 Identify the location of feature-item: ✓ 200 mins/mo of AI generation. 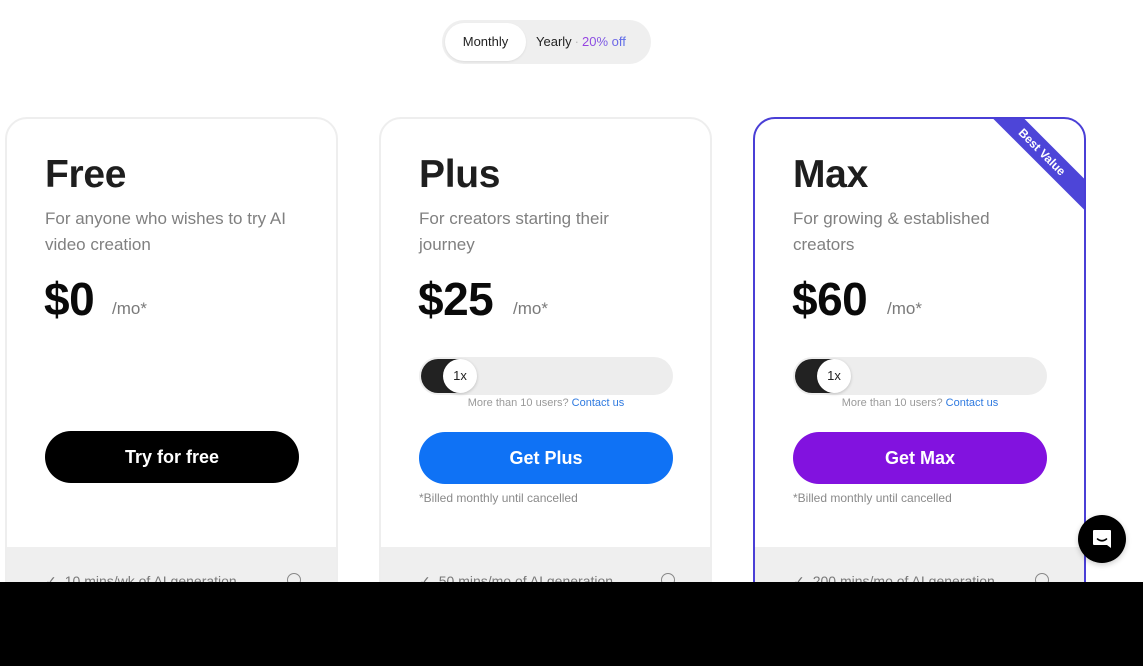
(921, 577).